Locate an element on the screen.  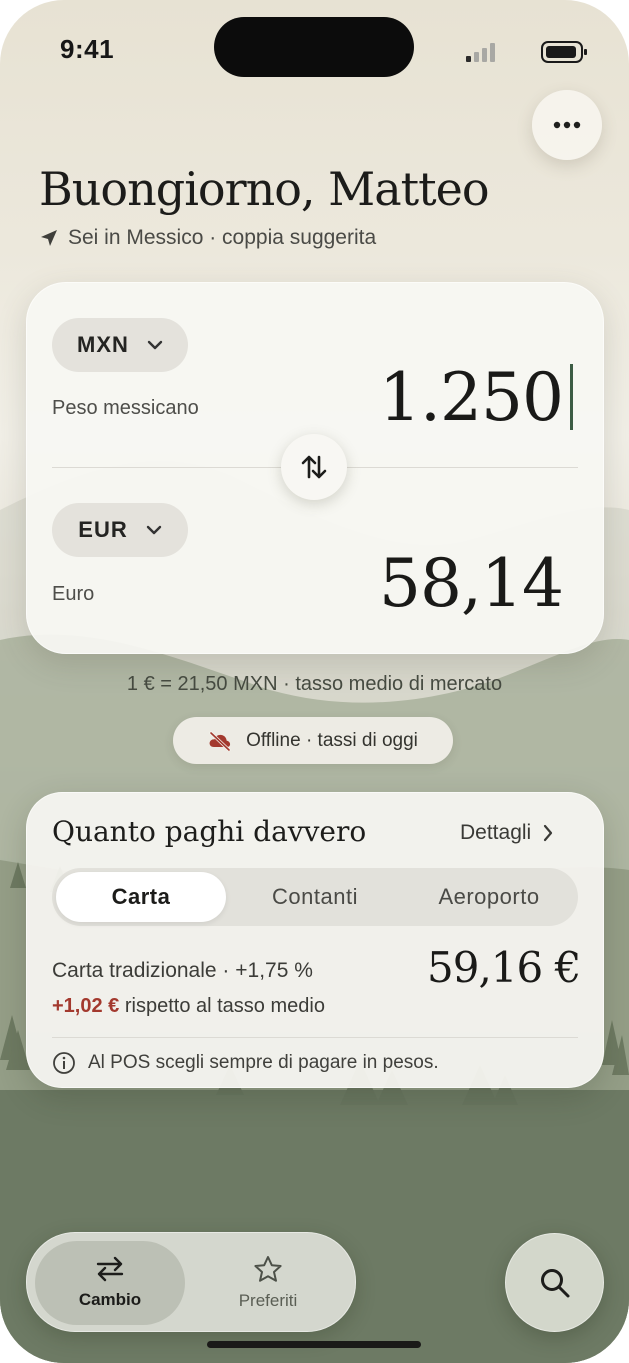
swap-currencies-button is located at coordinates (314, 467).